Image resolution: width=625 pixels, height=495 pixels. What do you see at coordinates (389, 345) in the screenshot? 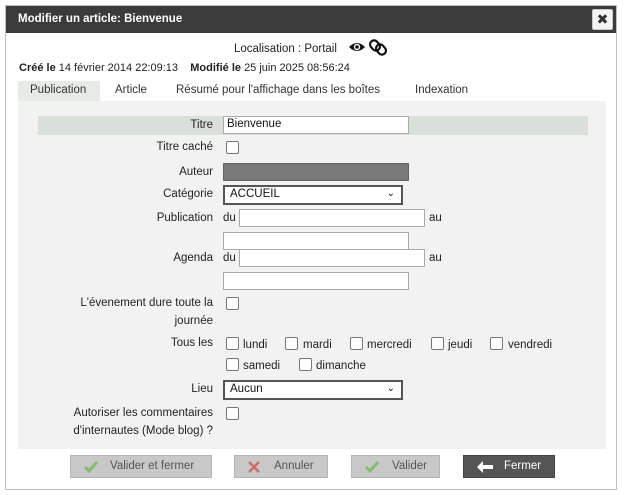
I see `day-label-mercredi: mercredi` at bounding box center [389, 345].